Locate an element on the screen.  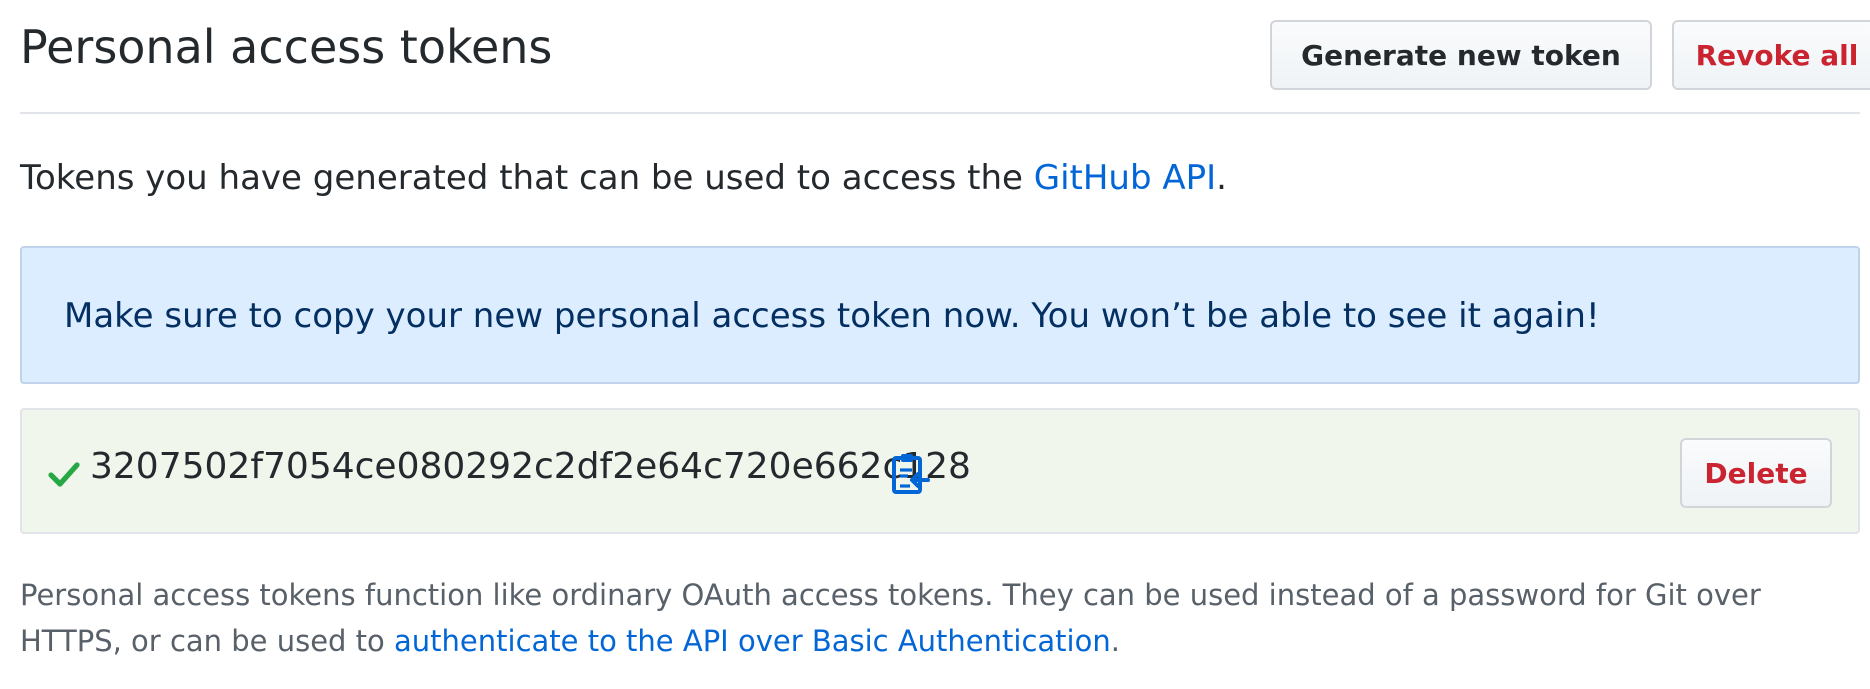
page-title: Personal access tokens is located at coordinates (286, 47).